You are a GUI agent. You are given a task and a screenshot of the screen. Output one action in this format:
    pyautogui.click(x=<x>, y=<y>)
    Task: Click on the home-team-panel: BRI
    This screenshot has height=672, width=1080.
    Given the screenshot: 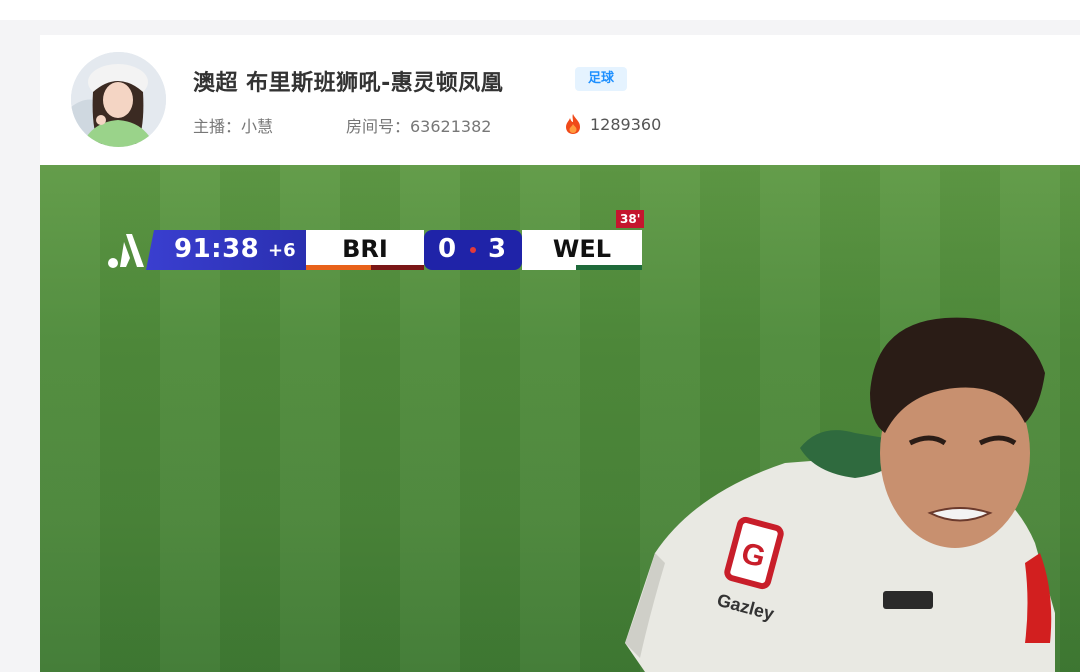 What is the action you would take?
    pyautogui.click(x=365, y=250)
    